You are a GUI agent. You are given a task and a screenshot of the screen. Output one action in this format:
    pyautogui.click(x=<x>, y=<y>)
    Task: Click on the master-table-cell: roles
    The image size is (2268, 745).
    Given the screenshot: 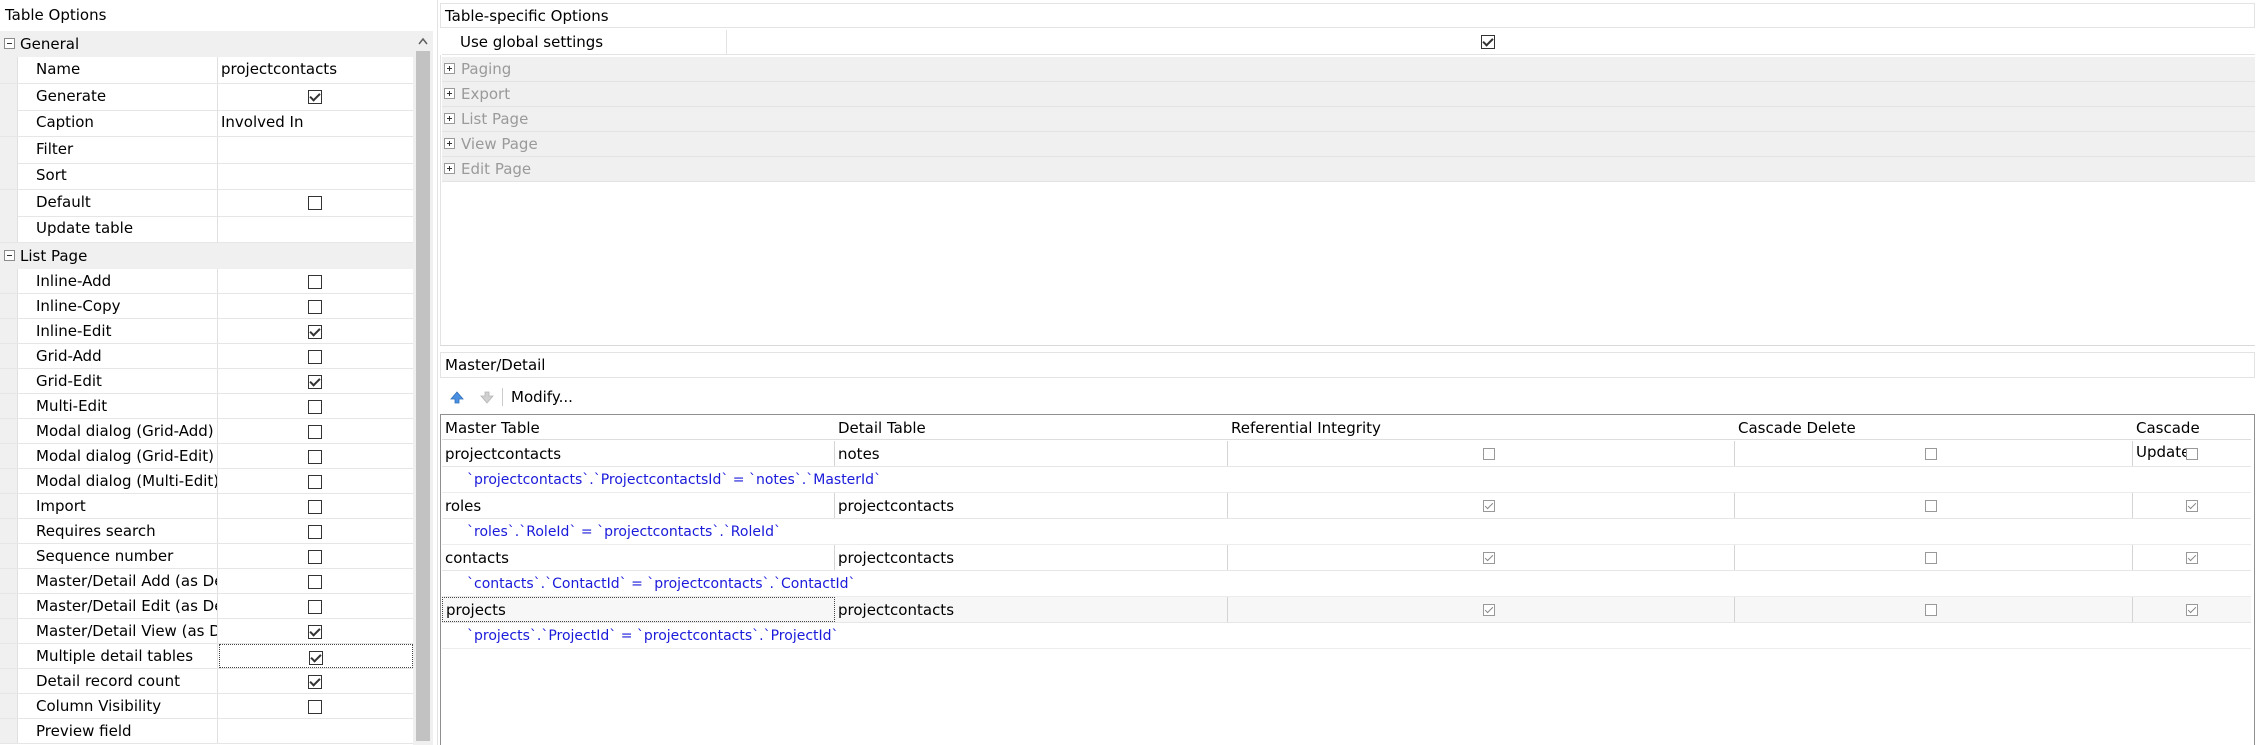 What is the action you would take?
    pyautogui.click(x=638, y=505)
    